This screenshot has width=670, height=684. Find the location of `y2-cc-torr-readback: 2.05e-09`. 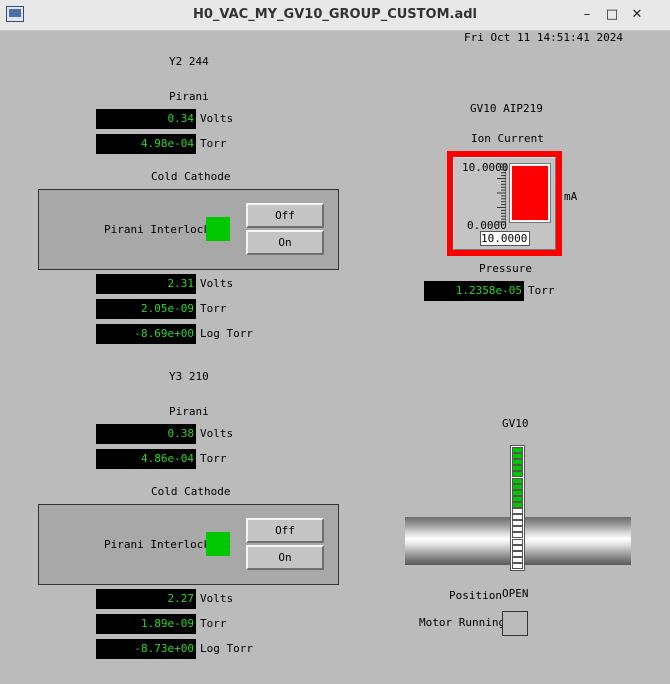

y2-cc-torr-readback: 2.05e-09 is located at coordinates (146, 309).